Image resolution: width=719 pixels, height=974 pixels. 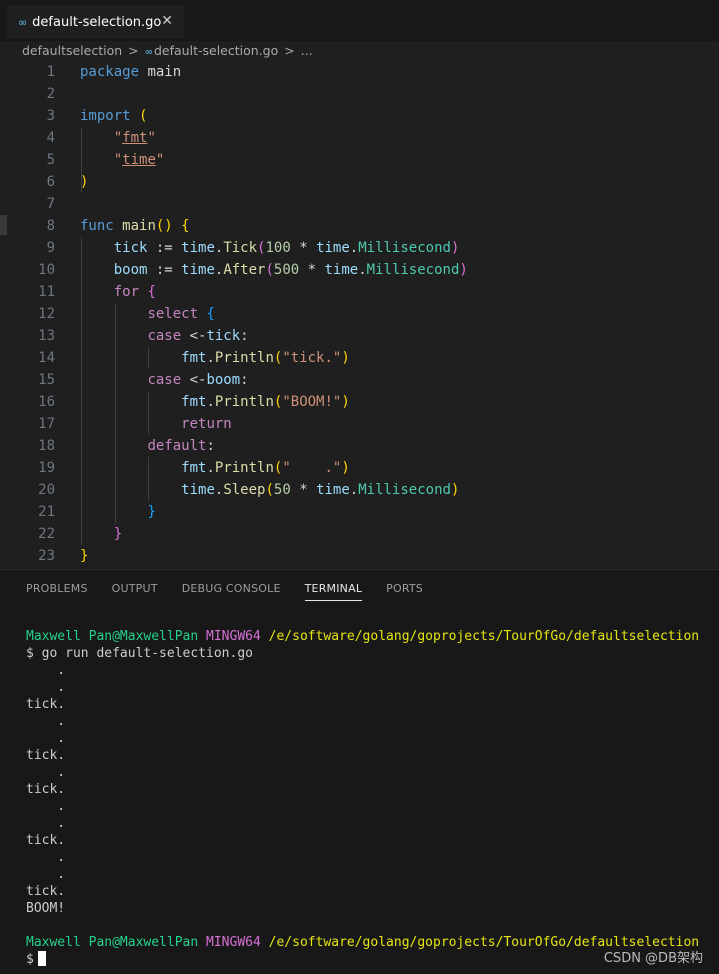 I want to click on line-number: 11, so click(x=46, y=292).